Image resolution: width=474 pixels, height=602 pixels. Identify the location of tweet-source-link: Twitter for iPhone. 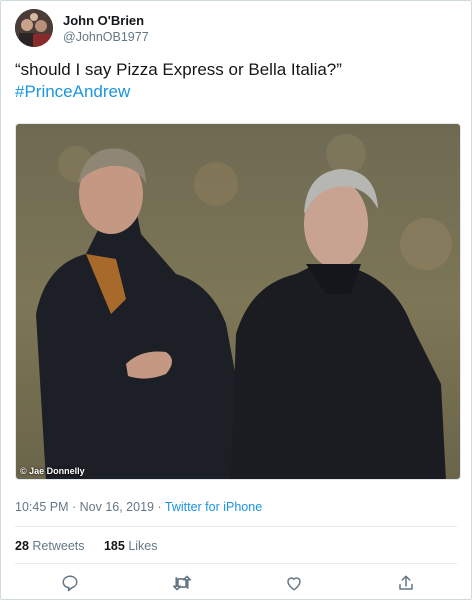
(213, 507).